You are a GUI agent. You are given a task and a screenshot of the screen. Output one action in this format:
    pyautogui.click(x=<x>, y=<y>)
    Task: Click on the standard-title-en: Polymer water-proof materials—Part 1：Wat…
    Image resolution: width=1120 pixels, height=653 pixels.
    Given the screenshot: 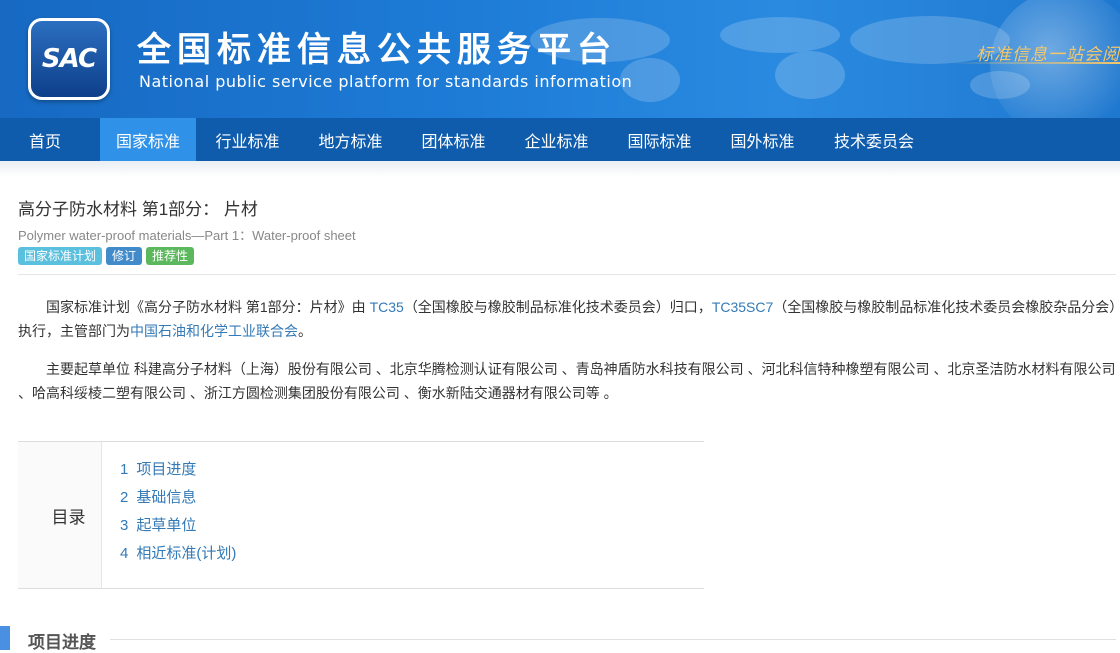 What is the action you would take?
    pyautogui.click(x=187, y=235)
    